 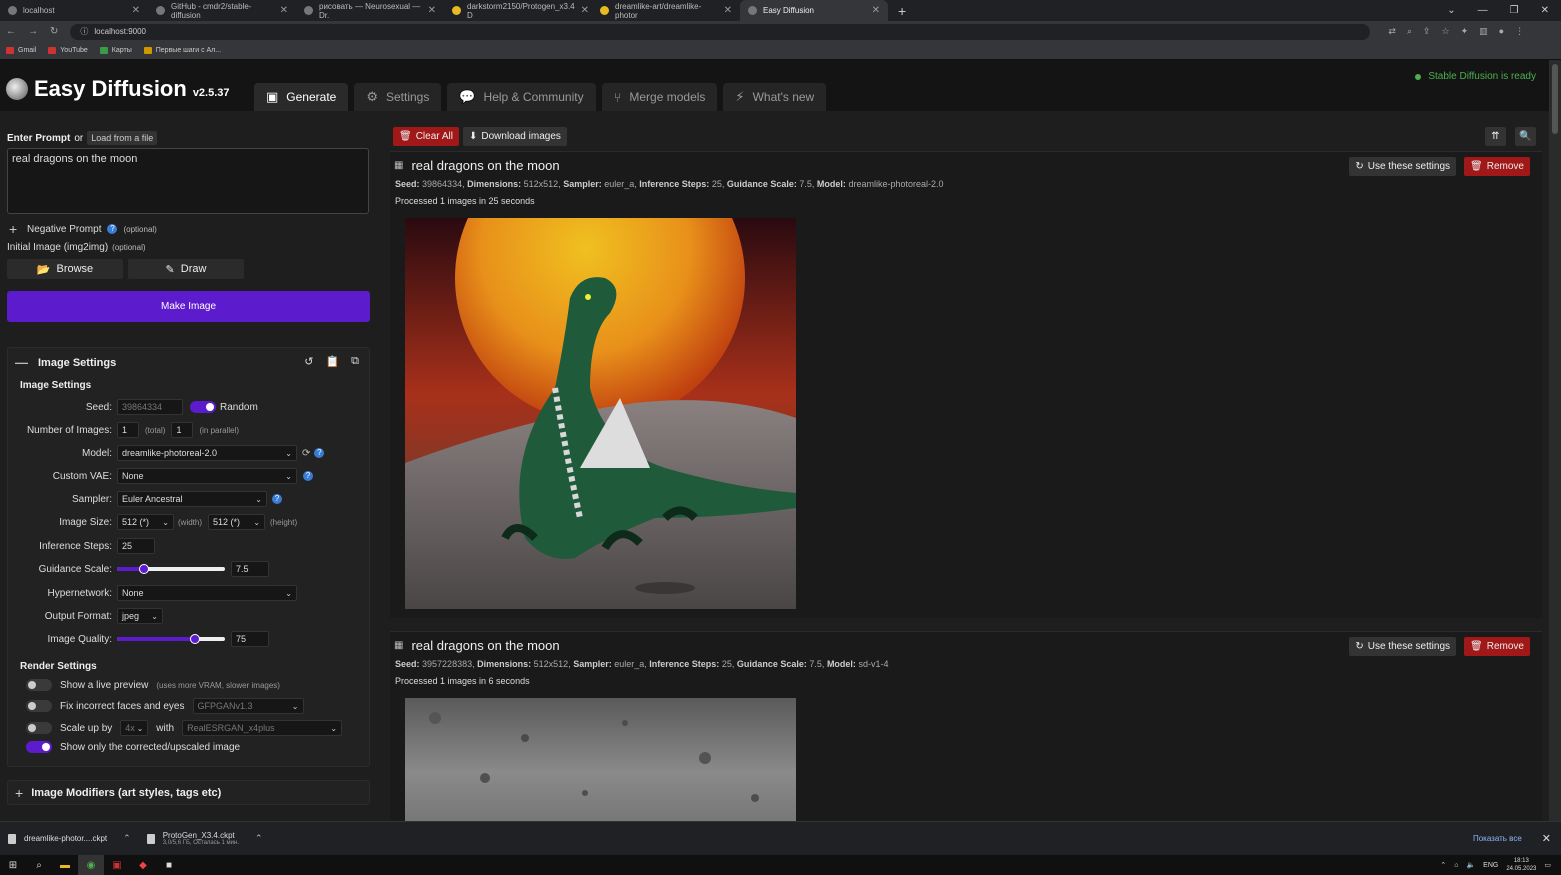 What do you see at coordinates (1427, 31) in the screenshot?
I see `share-icon: ⇪` at bounding box center [1427, 31].